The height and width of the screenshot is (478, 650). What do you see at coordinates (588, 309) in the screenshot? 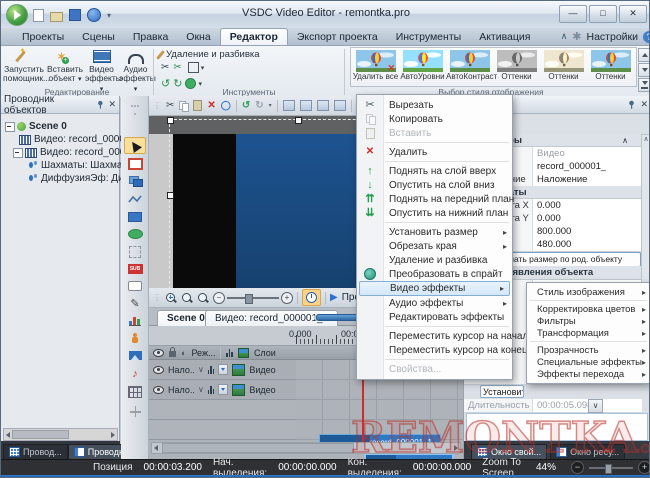
I see `submenu-item-color-correction: Корректировка цветов ▸` at bounding box center [588, 309].